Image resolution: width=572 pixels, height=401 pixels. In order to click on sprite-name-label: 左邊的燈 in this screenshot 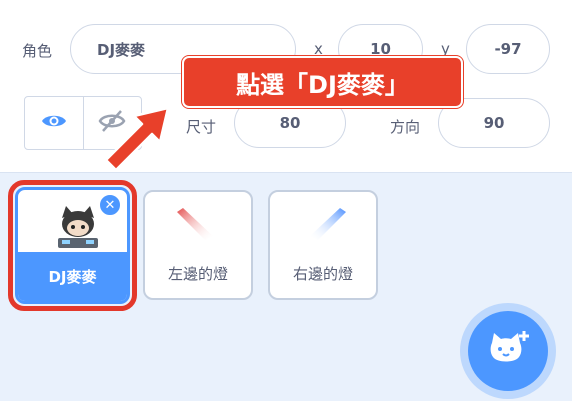, I will do `click(197, 274)`.